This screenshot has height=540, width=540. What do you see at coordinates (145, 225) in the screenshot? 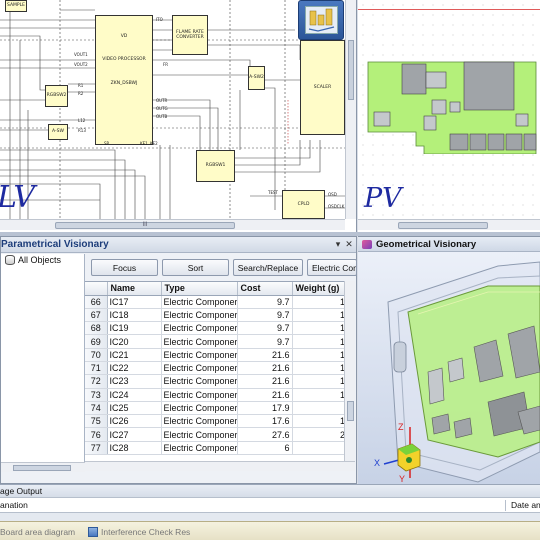
I see `lv-horizontal-scroll-thumb: III` at bounding box center [145, 225].